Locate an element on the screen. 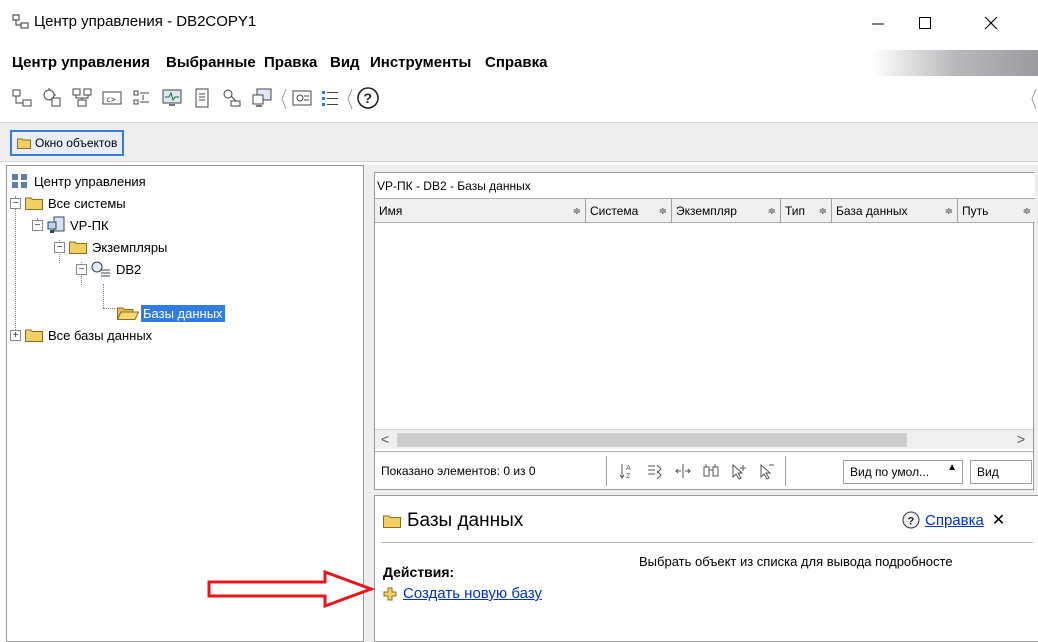 The width and height of the screenshot is (1038, 642). select-all-icon is located at coordinates (739, 471).